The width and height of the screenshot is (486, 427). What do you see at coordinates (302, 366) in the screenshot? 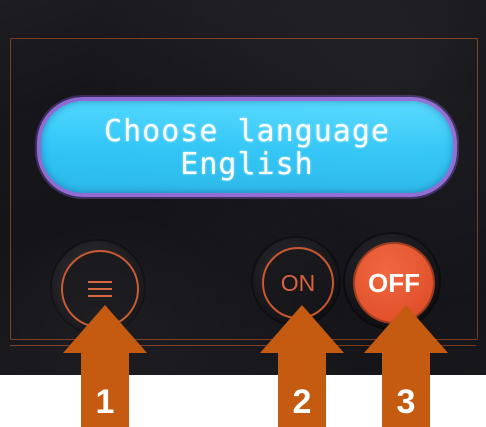
I see `callout-arrow-2: 2` at bounding box center [302, 366].